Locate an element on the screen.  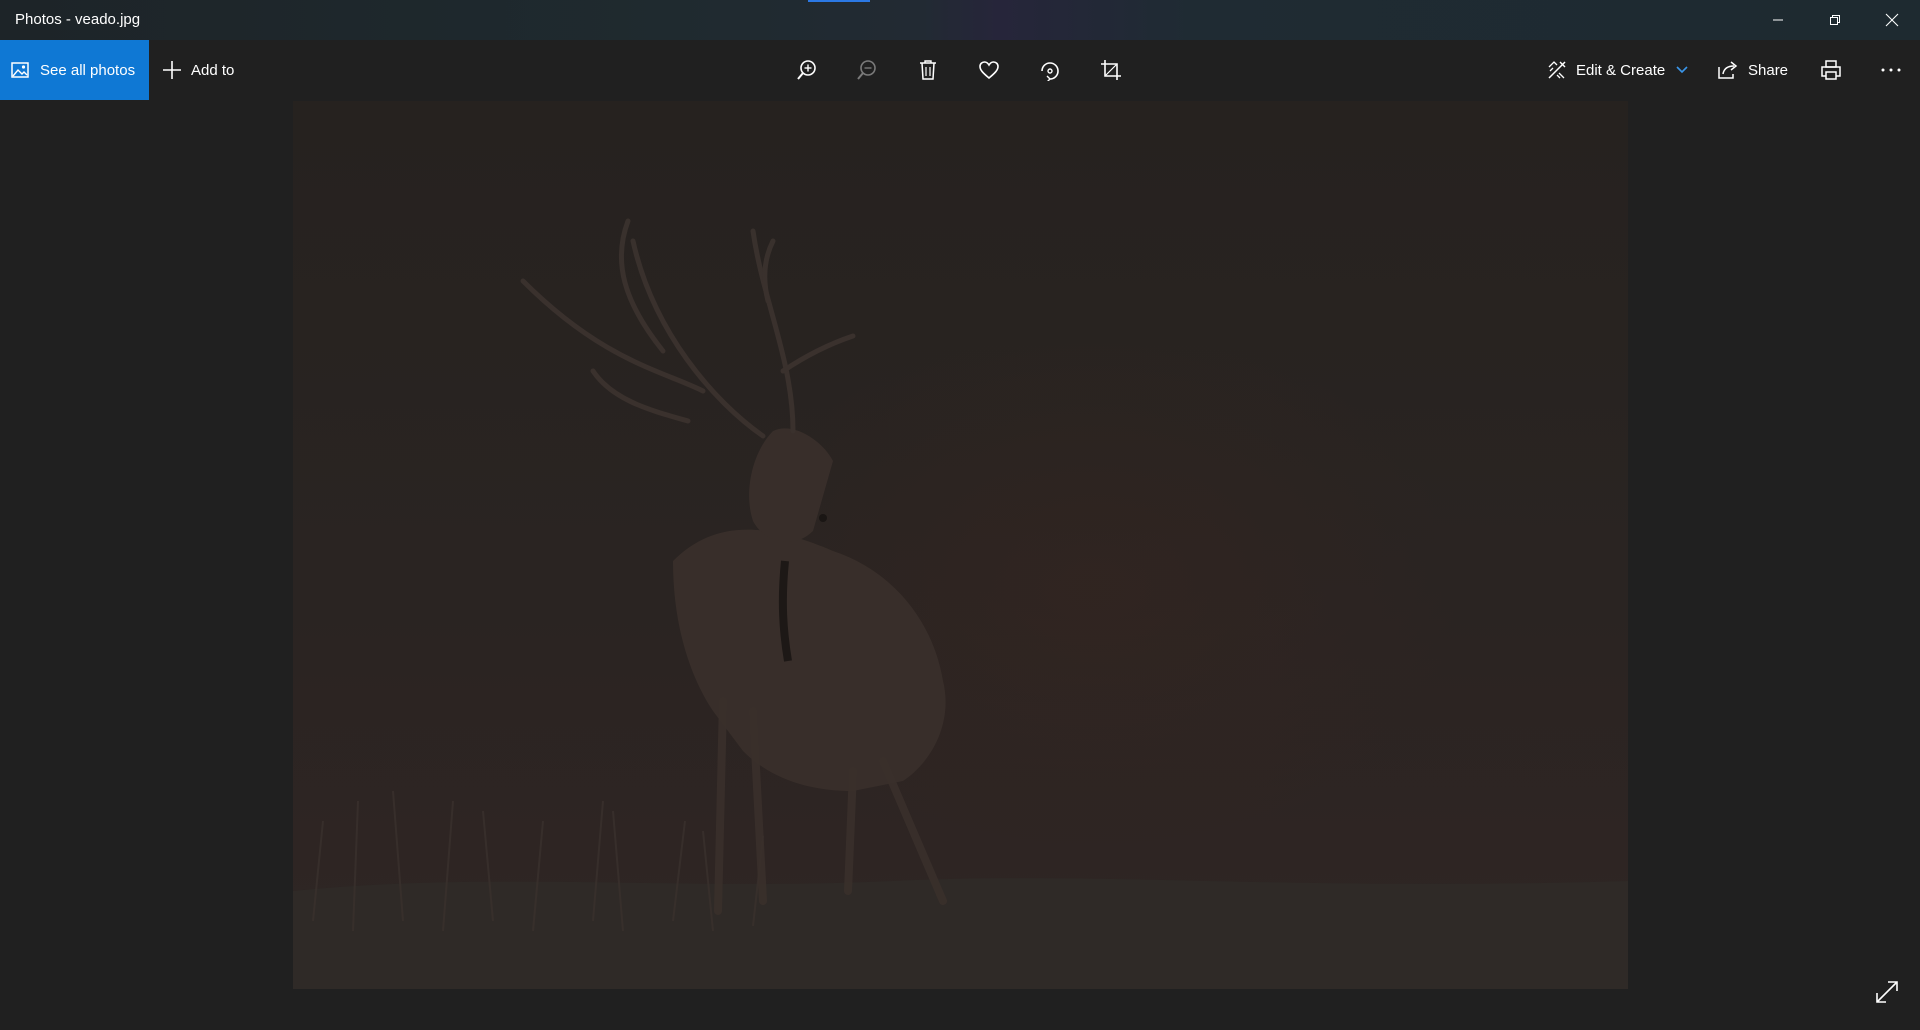
zoom-in-button is located at coordinates (807, 70).